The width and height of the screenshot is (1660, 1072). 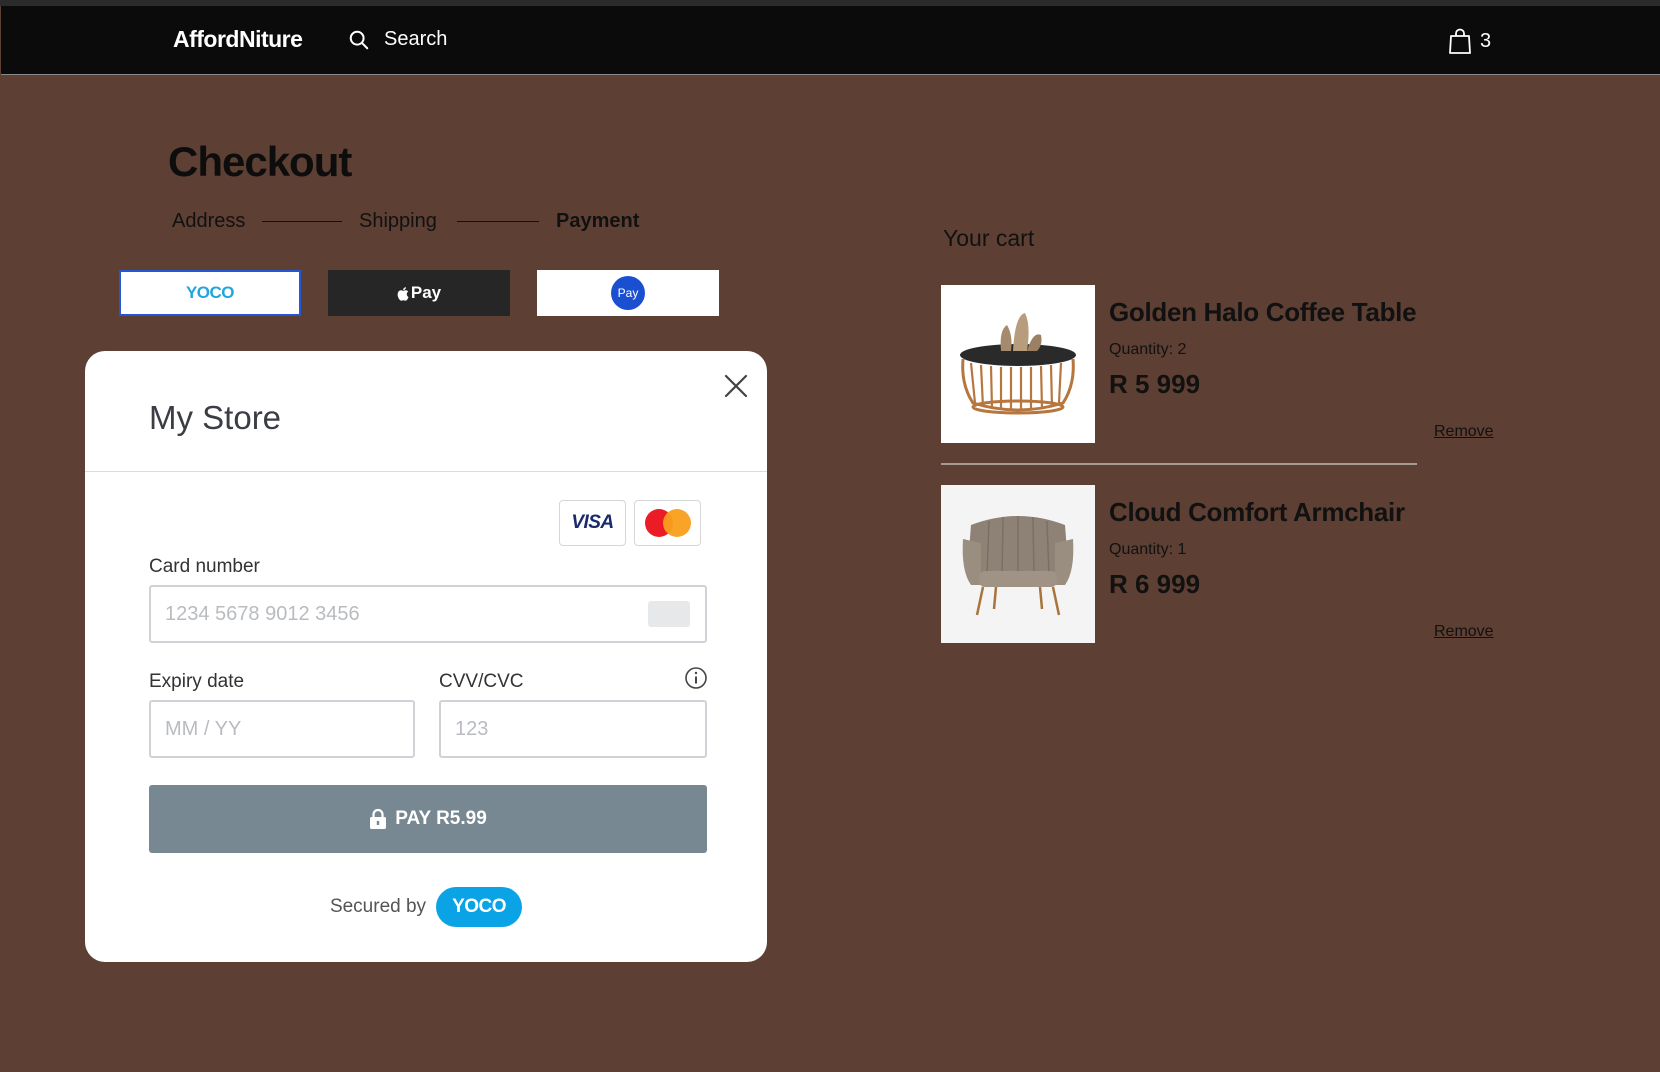 What do you see at coordinates (573, 729) in the screenshot?
I see `cvv-input` at bounding box center [573, 729].